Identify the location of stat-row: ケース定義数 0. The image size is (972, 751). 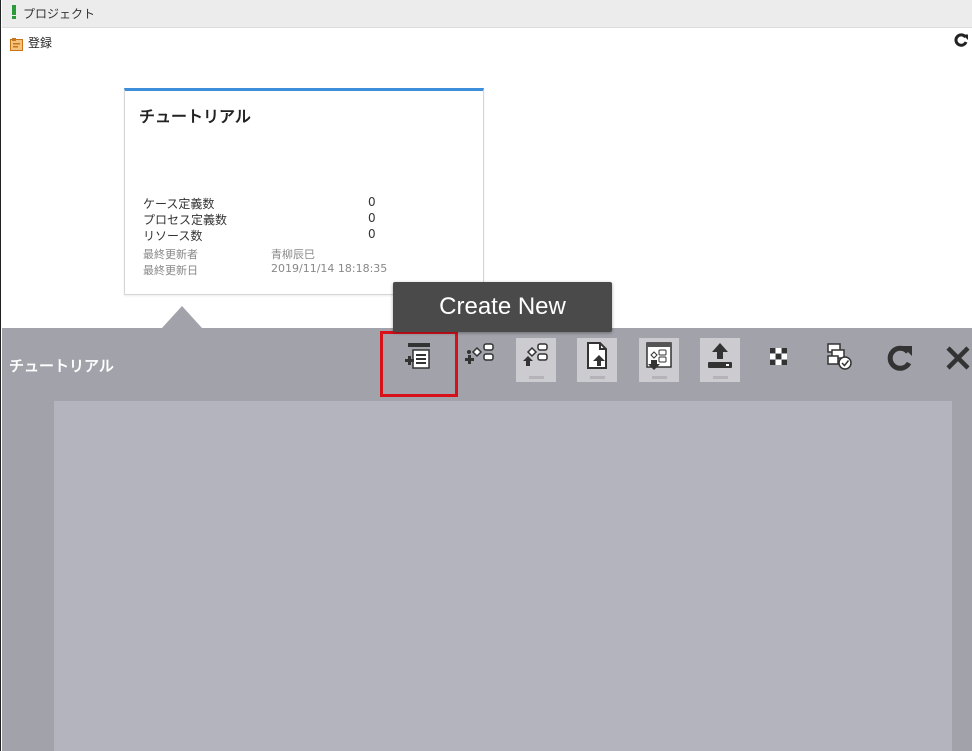
(293, 203).